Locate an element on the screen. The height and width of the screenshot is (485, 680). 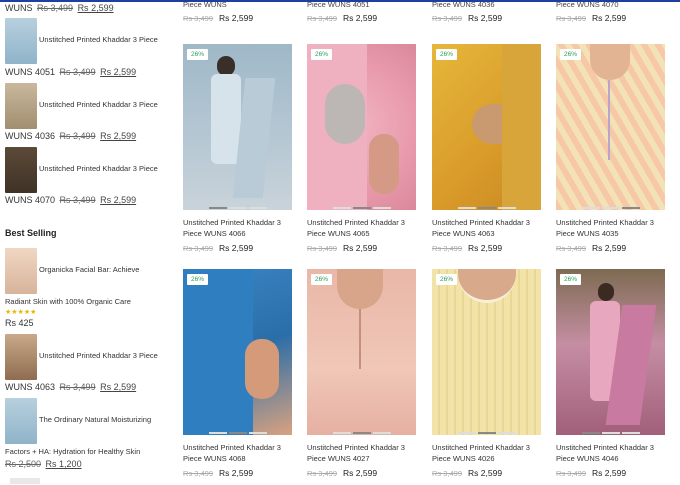
sidebar-product-title: The Ordinary Natural Moisturizing is located at coordinates (95, 419).